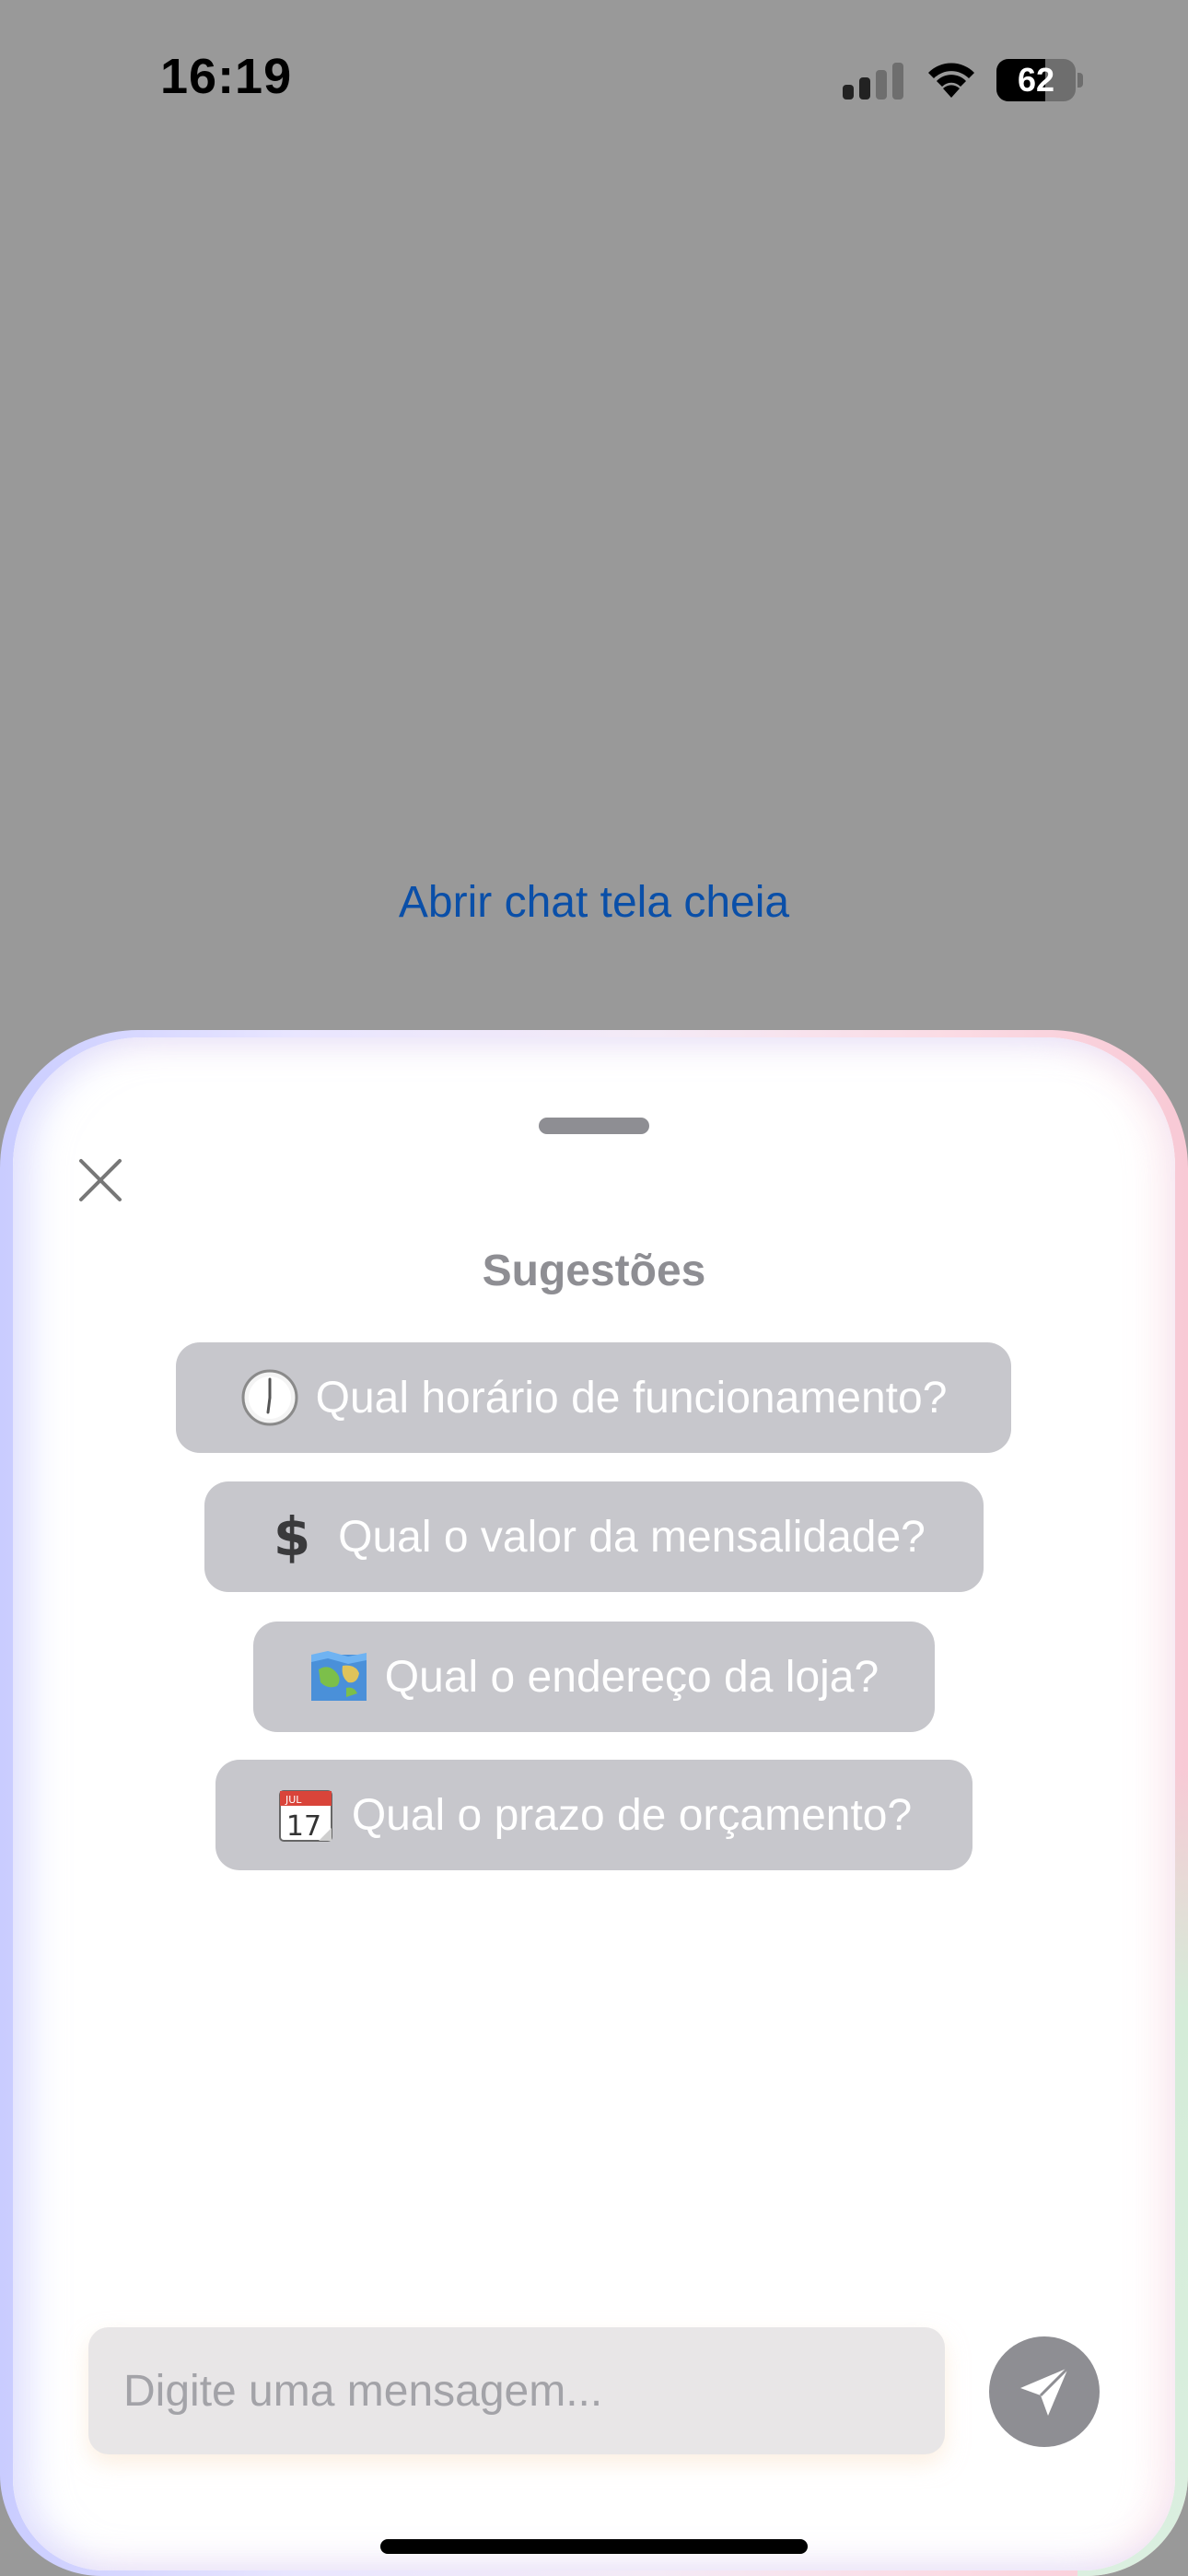 Image resolution: width=1188 pixels, height=2576 pixels. Describe the element at coordinates (1036, 80) in the screenshot. I see `battery-level: 62` at that location.